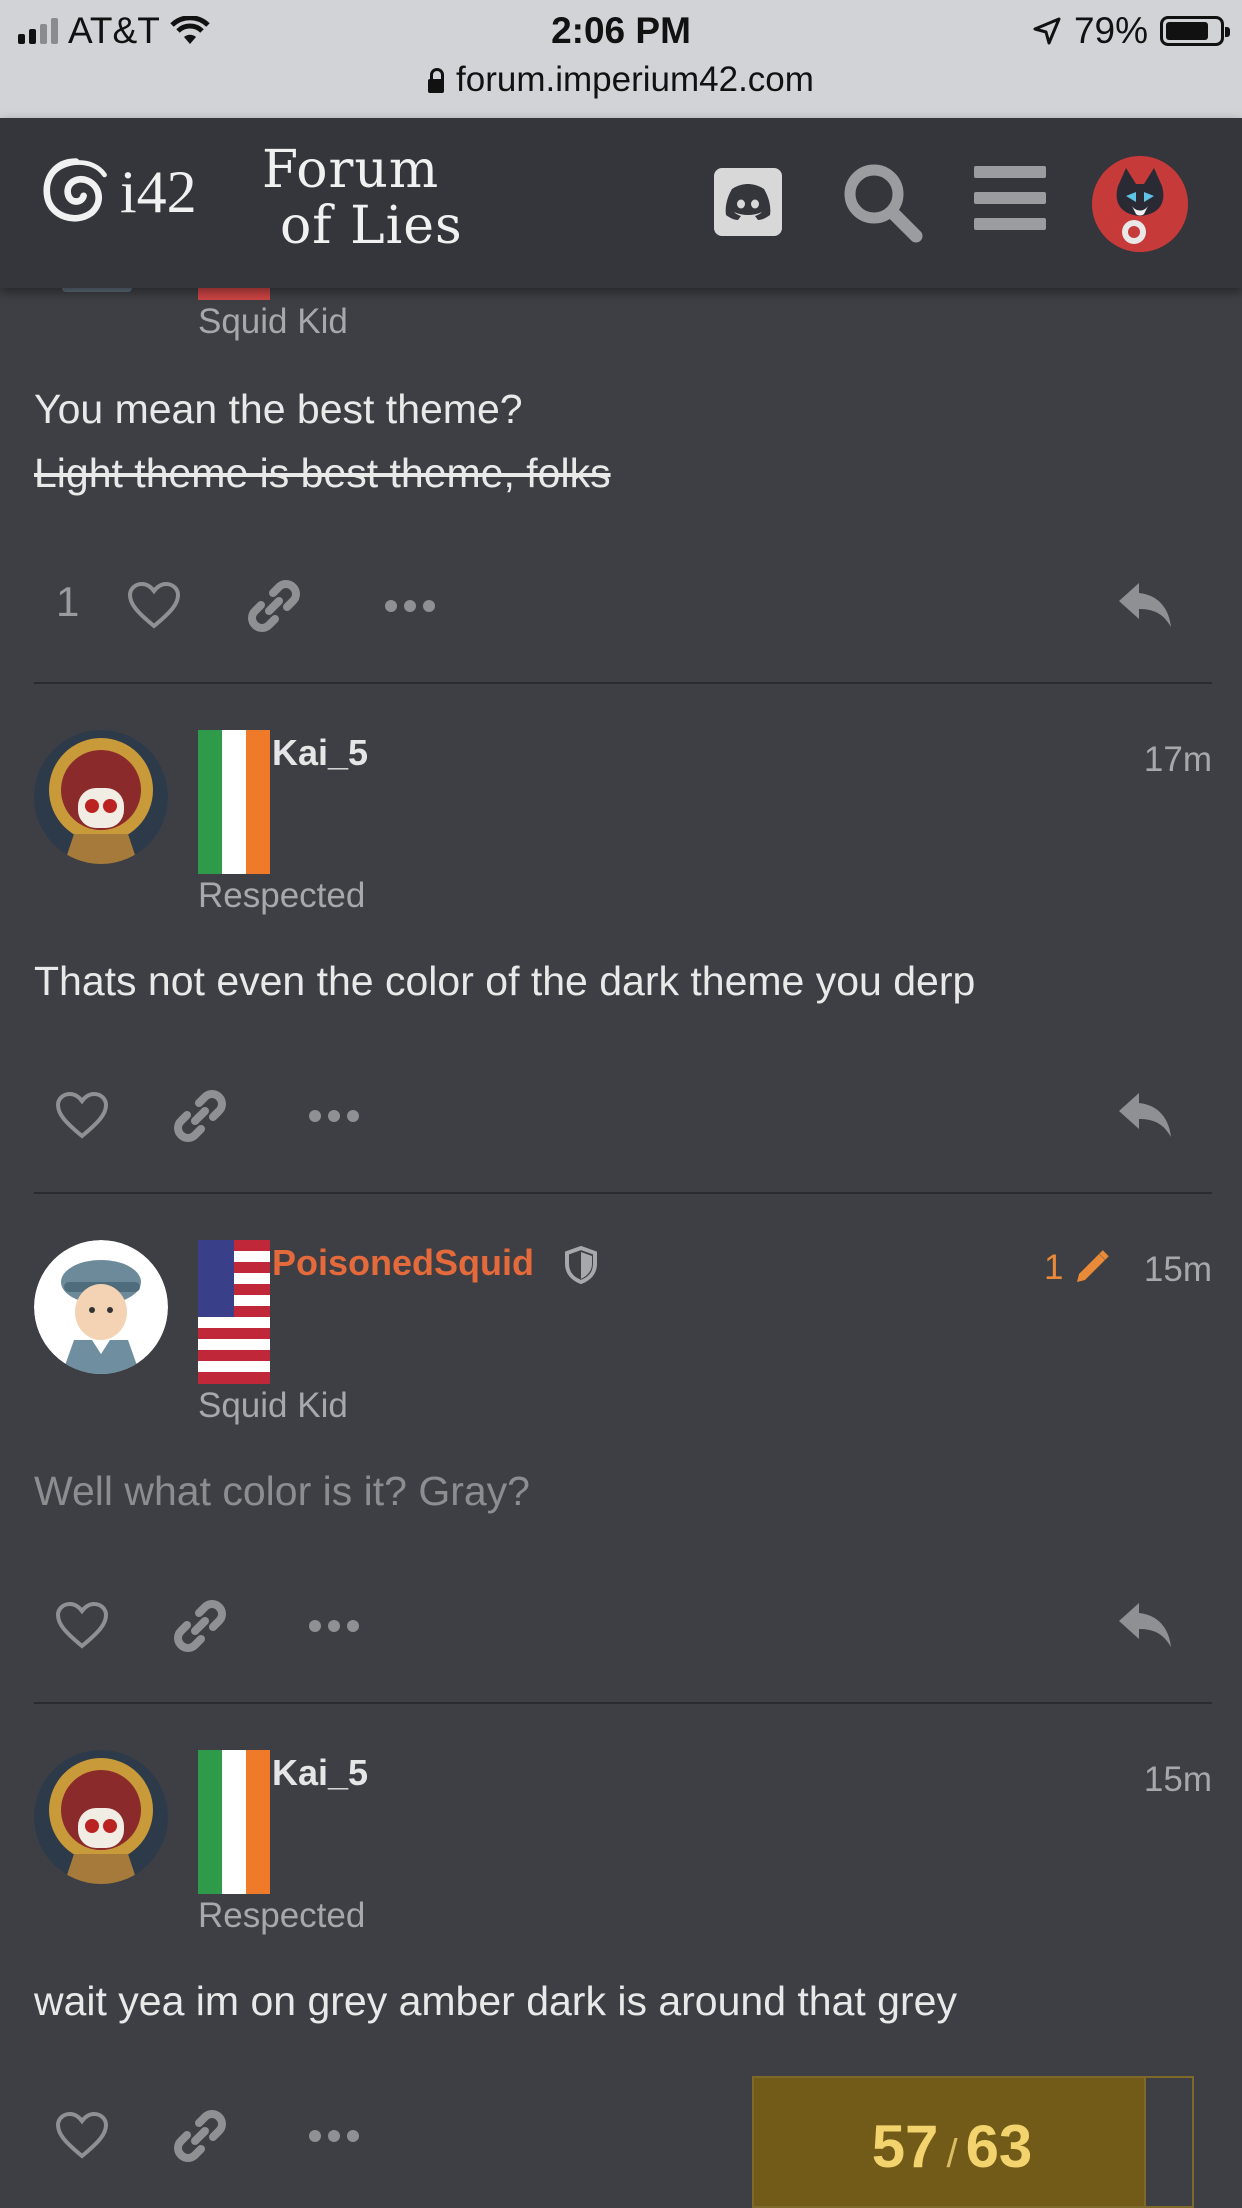 The width and height of the screenshot is (1242, 2208). I want to click on url-text: forum.imperium42.com, so click(635, 79).